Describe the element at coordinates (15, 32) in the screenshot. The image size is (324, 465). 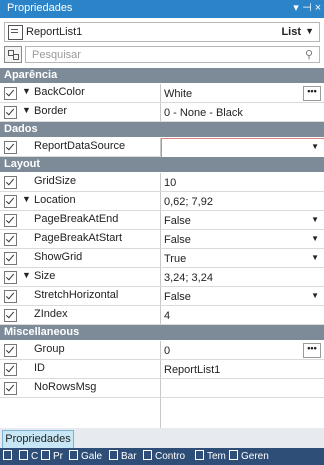
I see `list-object-icon` at that location.